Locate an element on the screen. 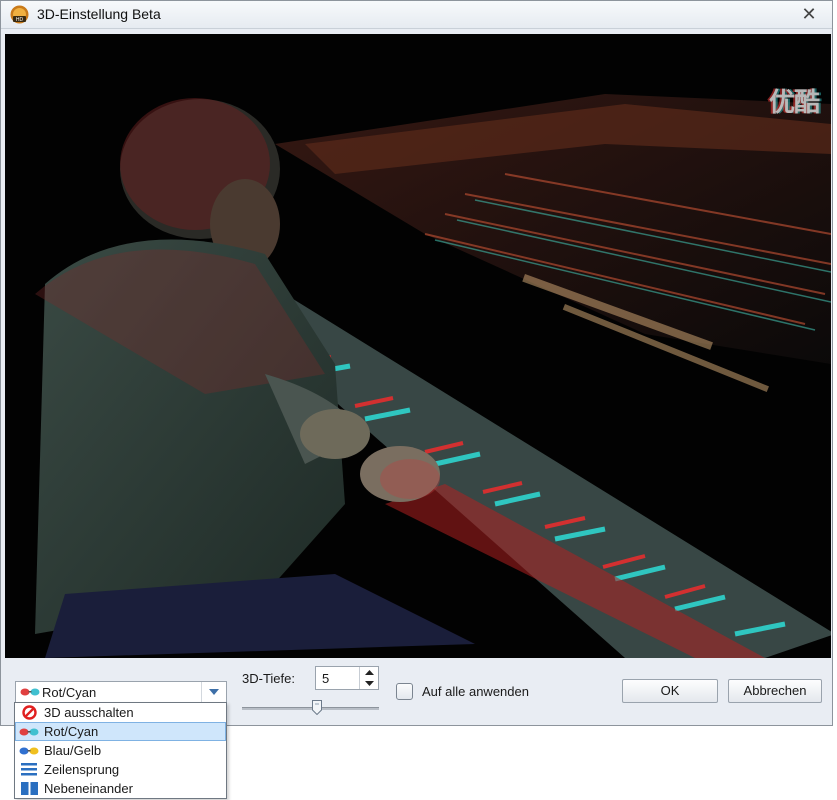 This screenshot has height=800, width=837. option-label: Blau/Gelb is located at coordinates (73, 750).